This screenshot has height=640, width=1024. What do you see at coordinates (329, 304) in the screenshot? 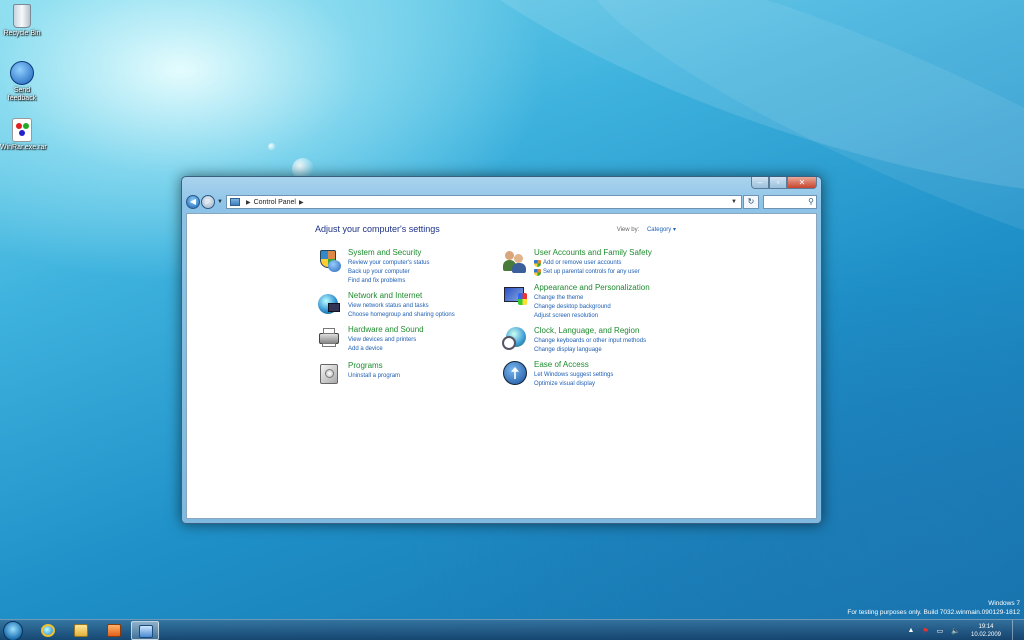
I see `globe-network-icon` at bounding box center [329, 304].